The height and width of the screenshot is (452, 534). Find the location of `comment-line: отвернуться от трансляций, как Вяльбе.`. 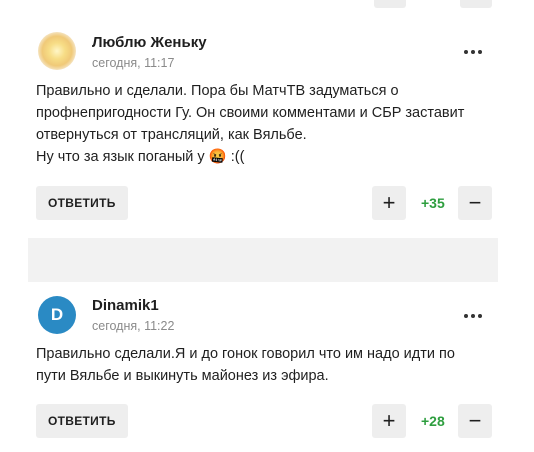

comment-line: отвернуться от трансляций, как Вяльбе. is located at coordinates (171, 135).